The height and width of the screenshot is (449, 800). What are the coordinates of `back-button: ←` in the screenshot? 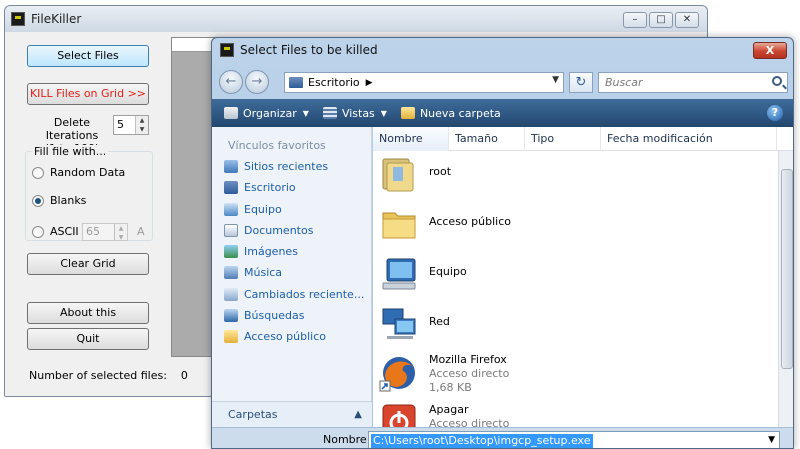 It's located at (231, 82).